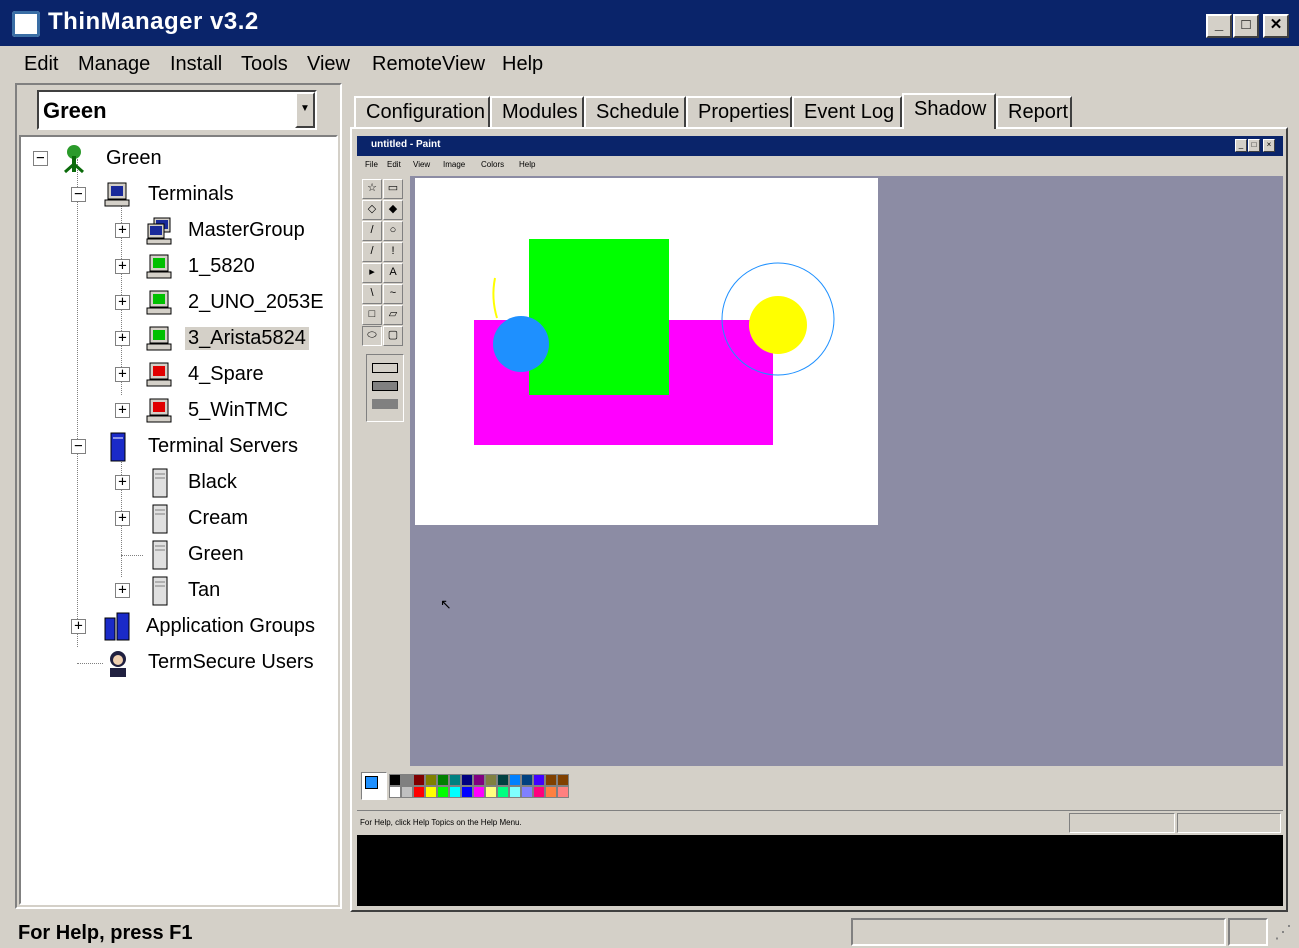  Describe the element at coordinates (178, 303) in the screenshot. I see `tree-node-terminal: + 2_UNO_2053E` at that location.